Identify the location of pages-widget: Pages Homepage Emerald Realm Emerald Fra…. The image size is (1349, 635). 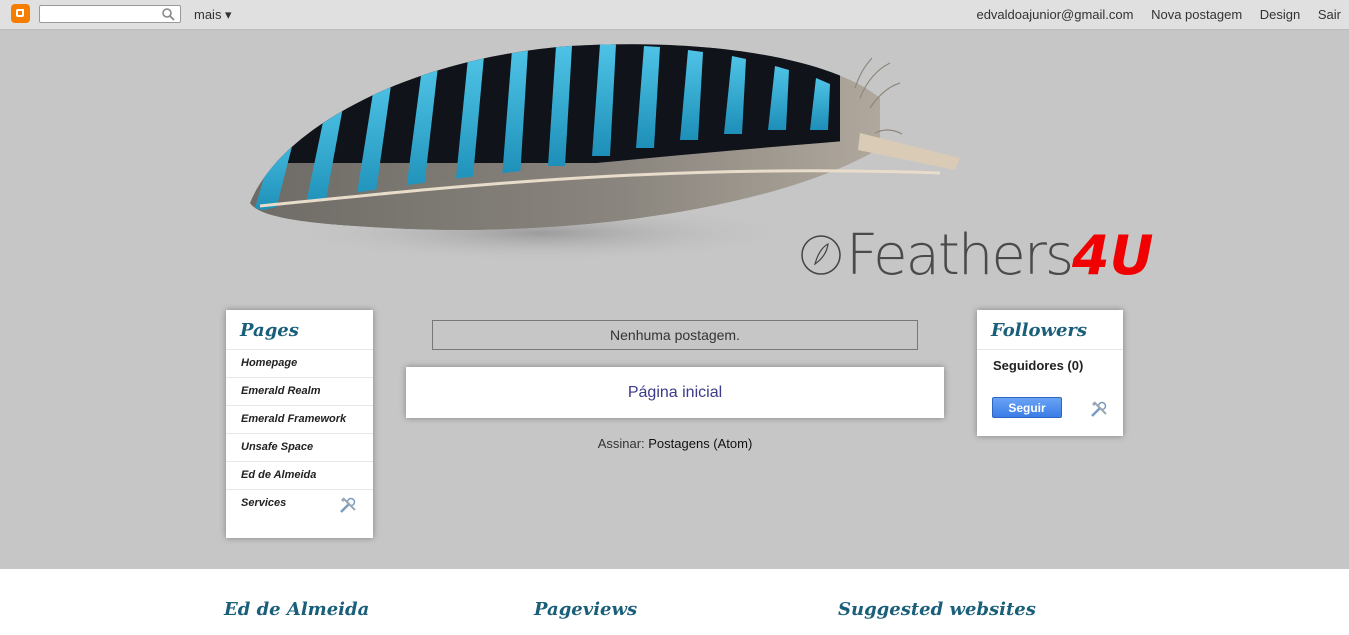
(299, 424).